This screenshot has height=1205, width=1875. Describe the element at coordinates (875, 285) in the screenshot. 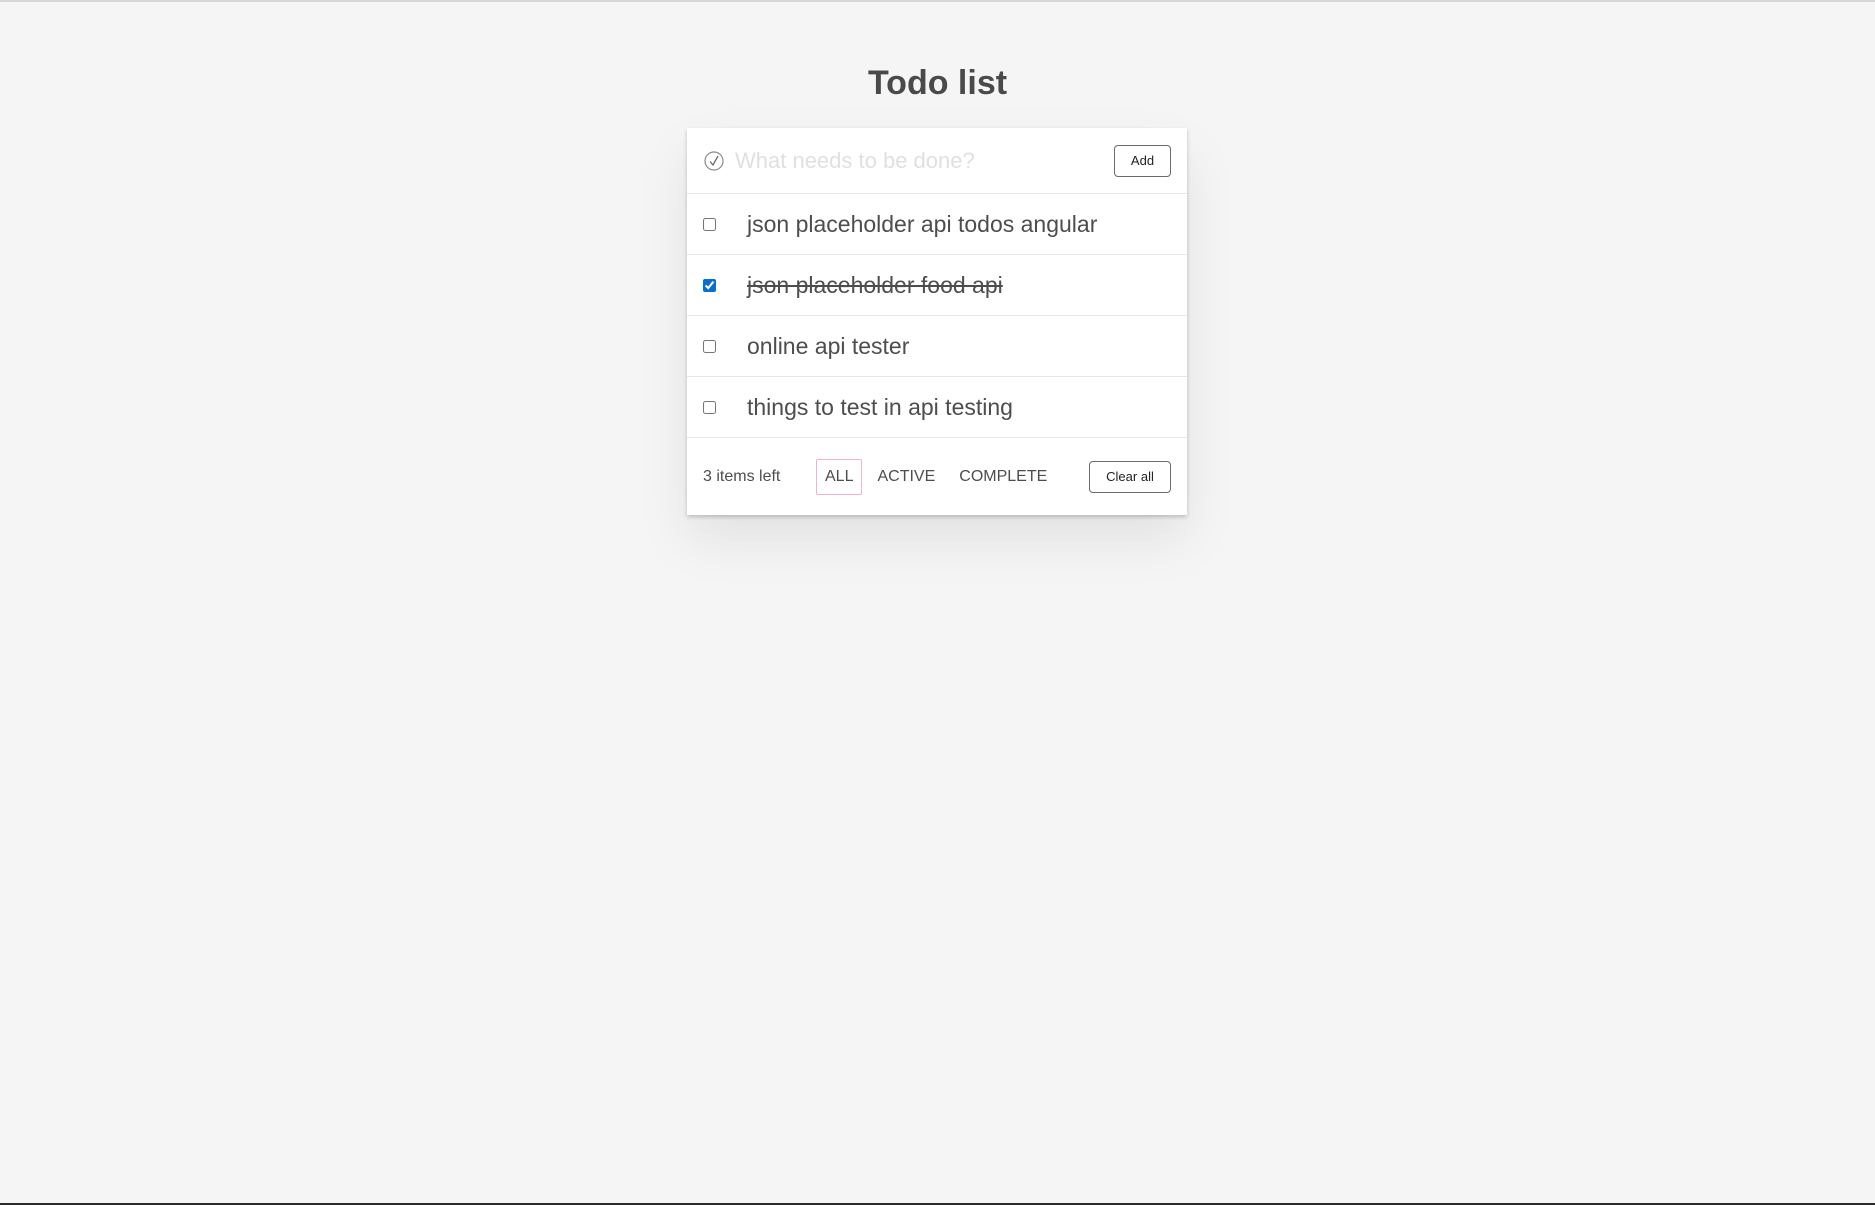

I see `todo-label: json placeholder food api` at that location.